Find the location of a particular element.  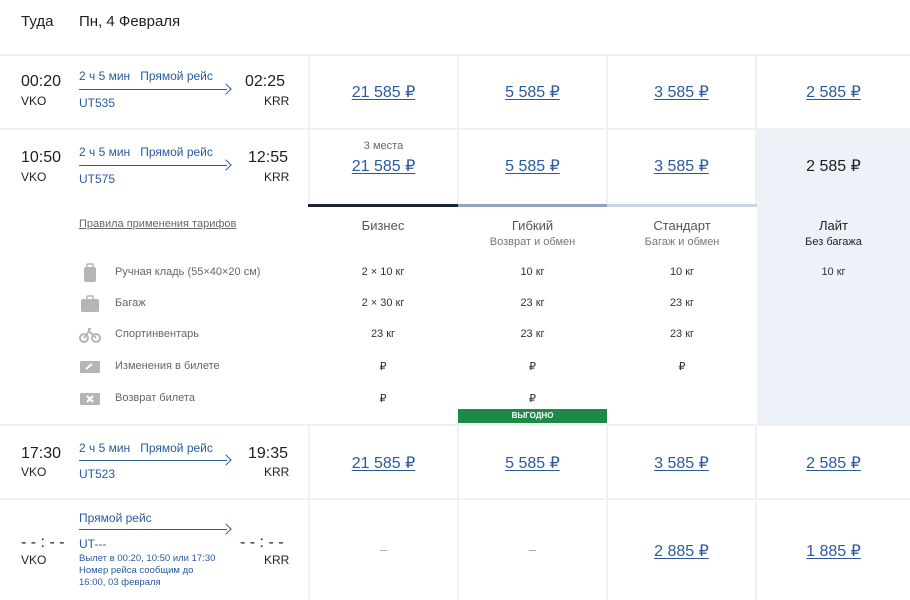

tariff-subtitle: Без багажа is located at coordinates (833, 242).